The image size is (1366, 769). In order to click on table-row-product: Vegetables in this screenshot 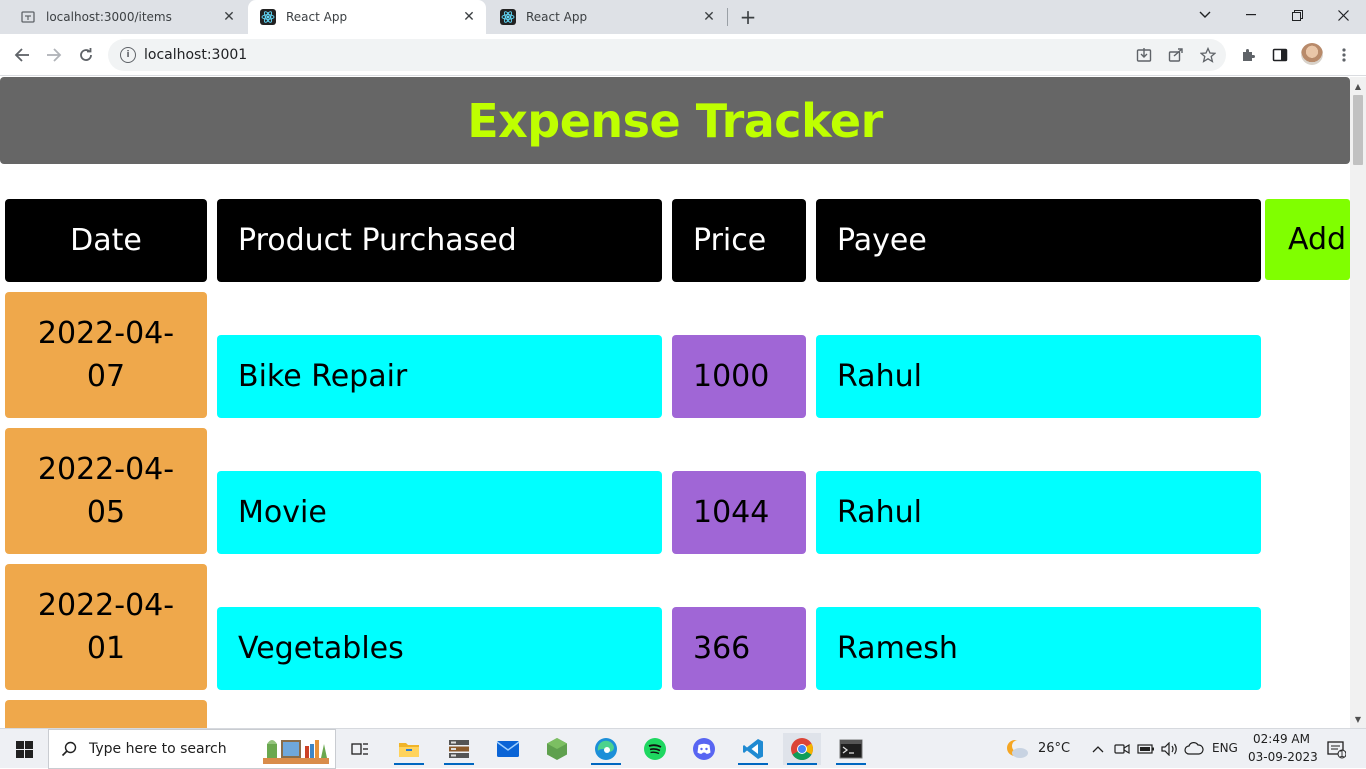, I will do `click(439, 648)`.